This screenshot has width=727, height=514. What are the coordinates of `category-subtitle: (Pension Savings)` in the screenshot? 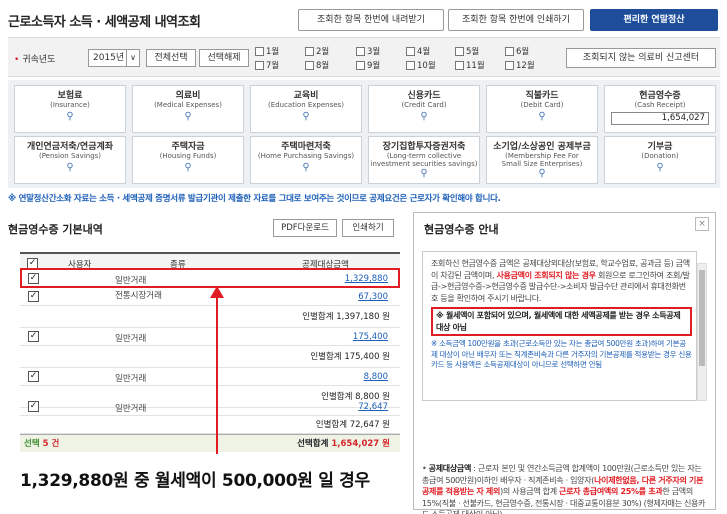 It's located at (70, 156).